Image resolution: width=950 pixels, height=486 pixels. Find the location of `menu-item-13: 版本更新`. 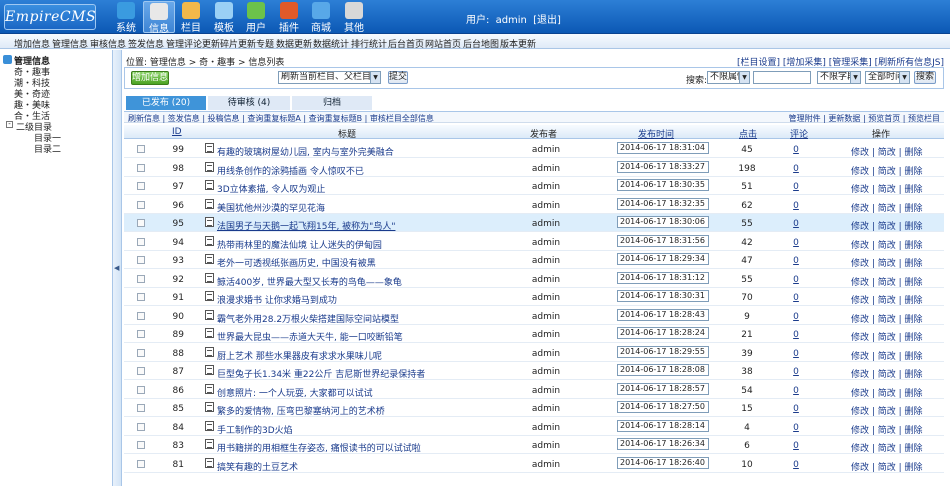

menu-item-13: 版本更新 is located at coordinates (518, 43).